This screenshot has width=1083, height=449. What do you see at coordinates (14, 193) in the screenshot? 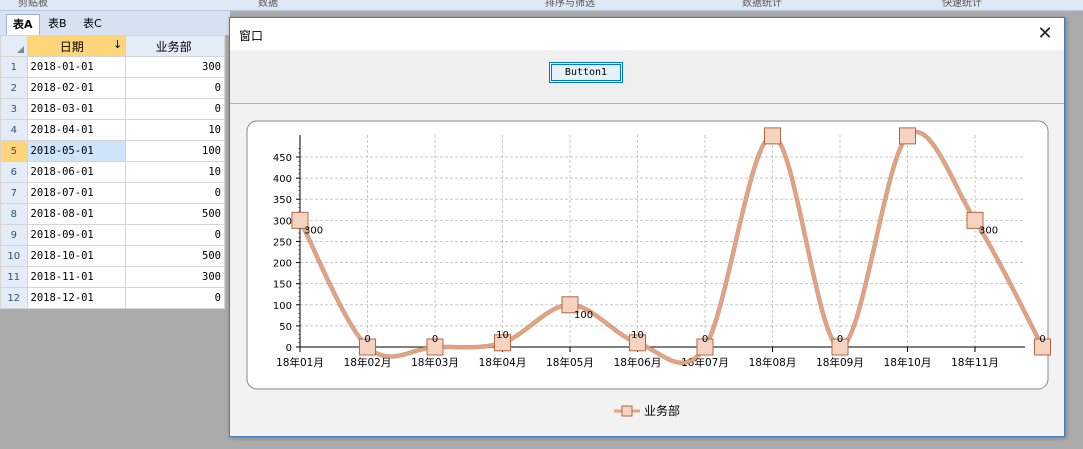
I see `row-number: 7` at bounding box center [14, 193].